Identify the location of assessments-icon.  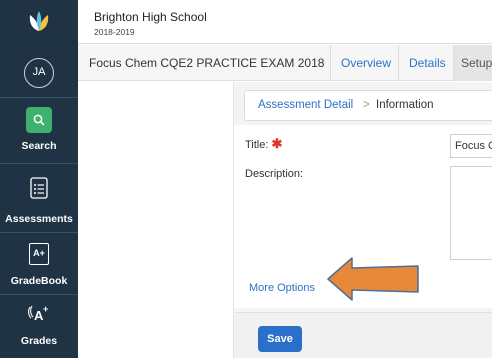
(39, 188).